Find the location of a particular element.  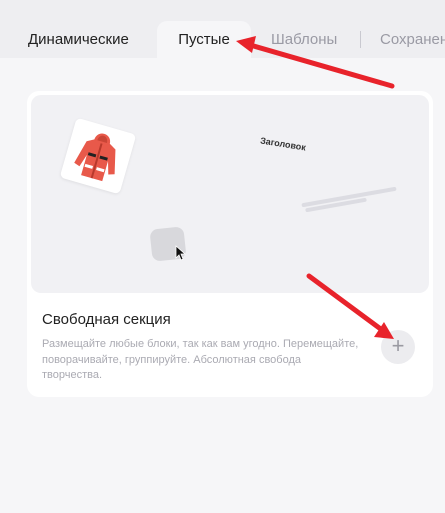

tab-templates: Шаблоны is located at coordinates (304, 39).